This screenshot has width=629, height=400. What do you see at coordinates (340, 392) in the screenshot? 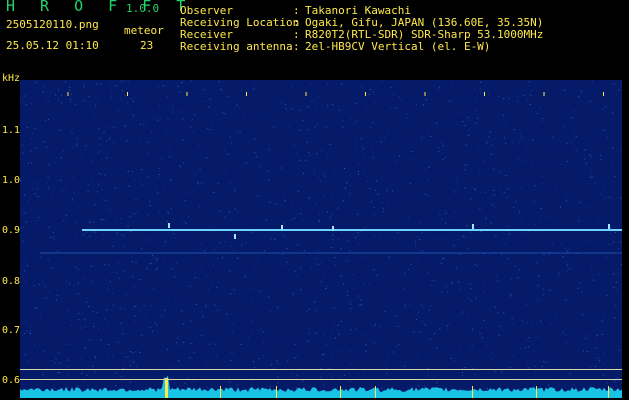
I see `power-spike` at bounding box center [340, 392].